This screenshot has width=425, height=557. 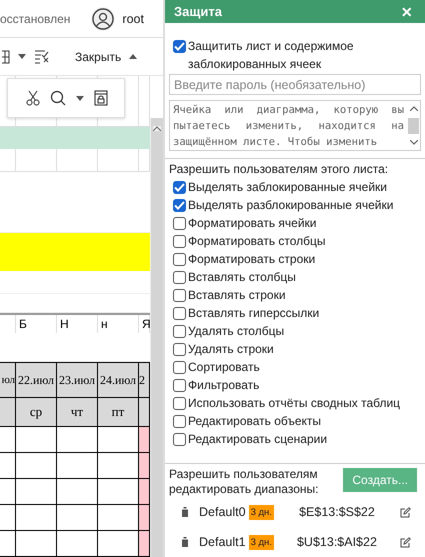 What do you see at coordinates (254, 313) in the screenshot?
I see `checkbox-label: Вставлять гиперссылки` at bounding box center [254, 313].